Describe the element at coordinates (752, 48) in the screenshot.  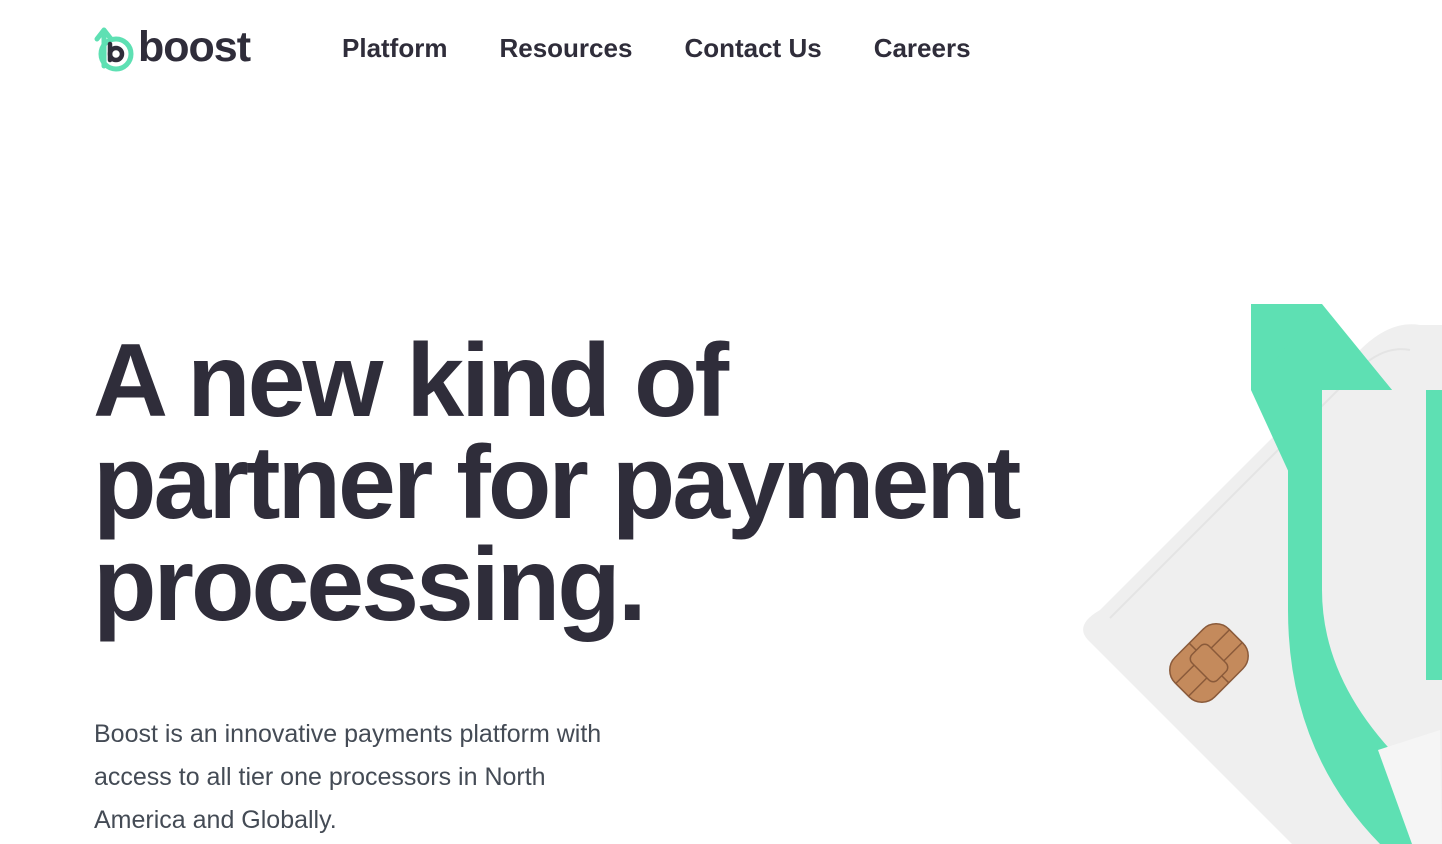
I see `nav-contact-us: Contact Us` at that location.